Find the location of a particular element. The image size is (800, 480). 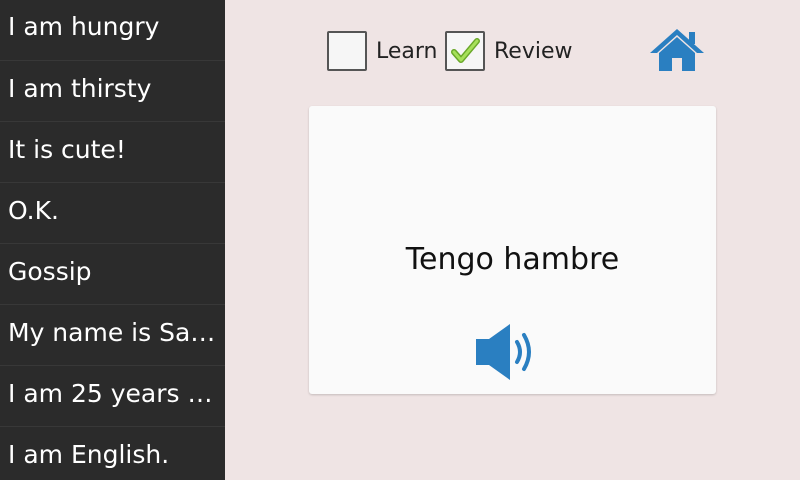

phrase-text: Tengo hambre is located at coordinates (512, 259).